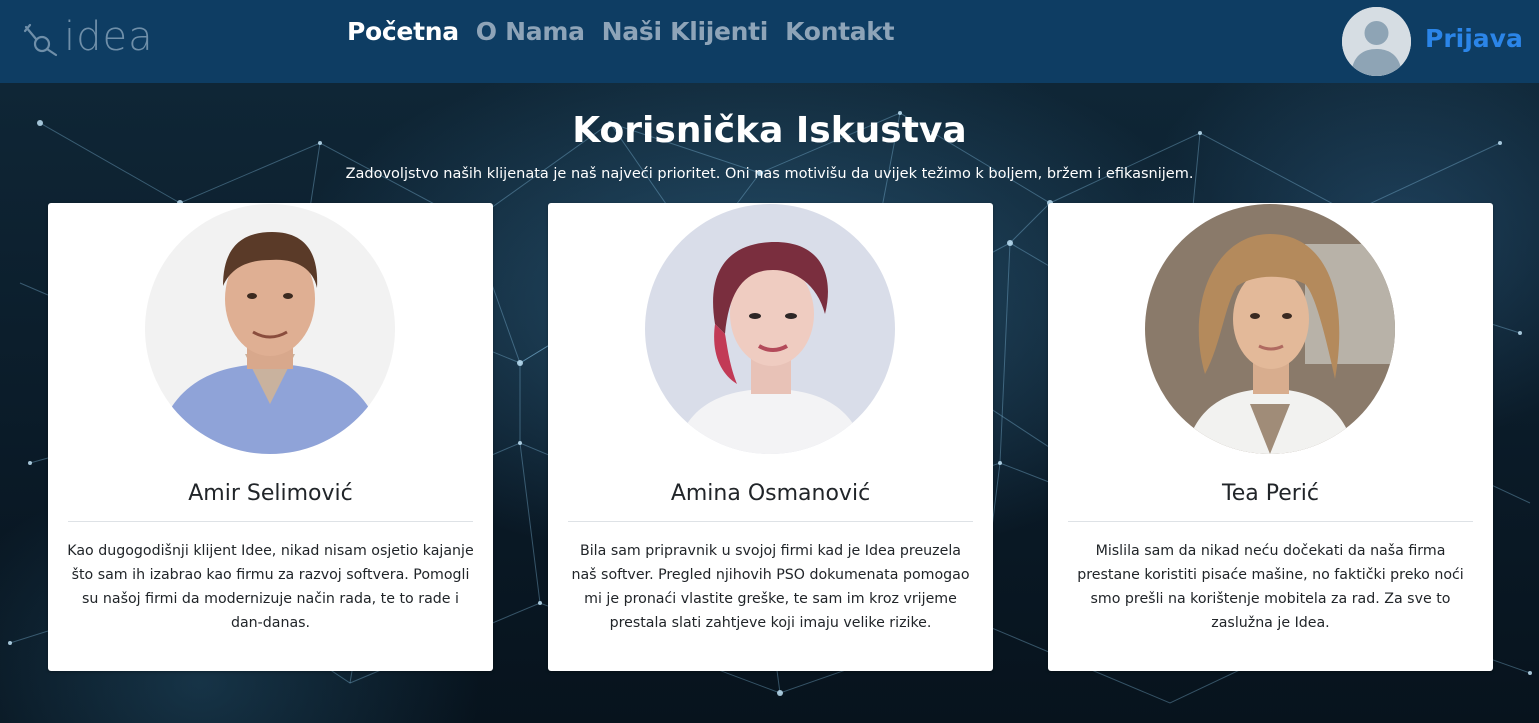 The width and height of the screenshot is (1539, 723). I want to click on nav-link-pocetna: Početna, so click(403, 31).